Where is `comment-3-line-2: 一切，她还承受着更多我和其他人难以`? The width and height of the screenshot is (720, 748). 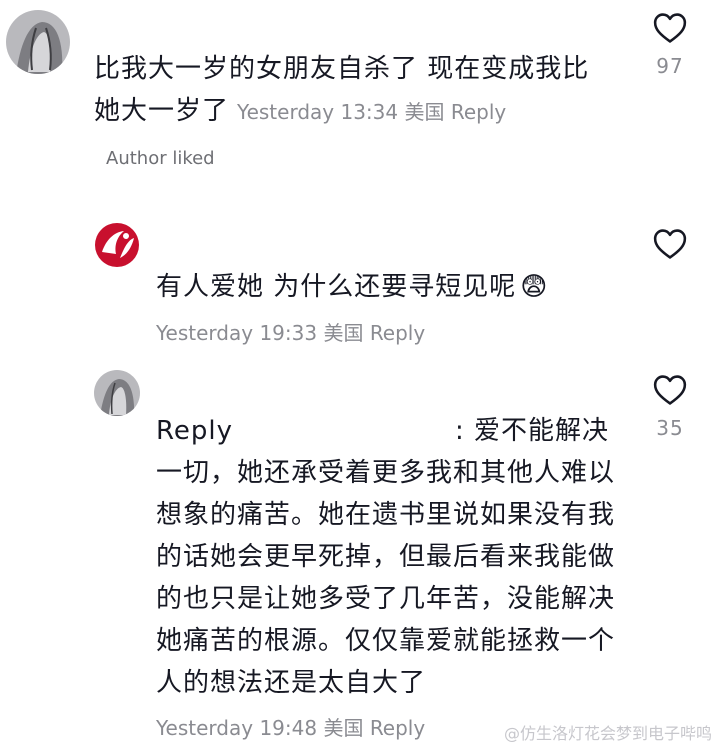
comment-3-line-2: 一切，她还承受着更多我和其他人难以 is located at coordinates (386, 473).